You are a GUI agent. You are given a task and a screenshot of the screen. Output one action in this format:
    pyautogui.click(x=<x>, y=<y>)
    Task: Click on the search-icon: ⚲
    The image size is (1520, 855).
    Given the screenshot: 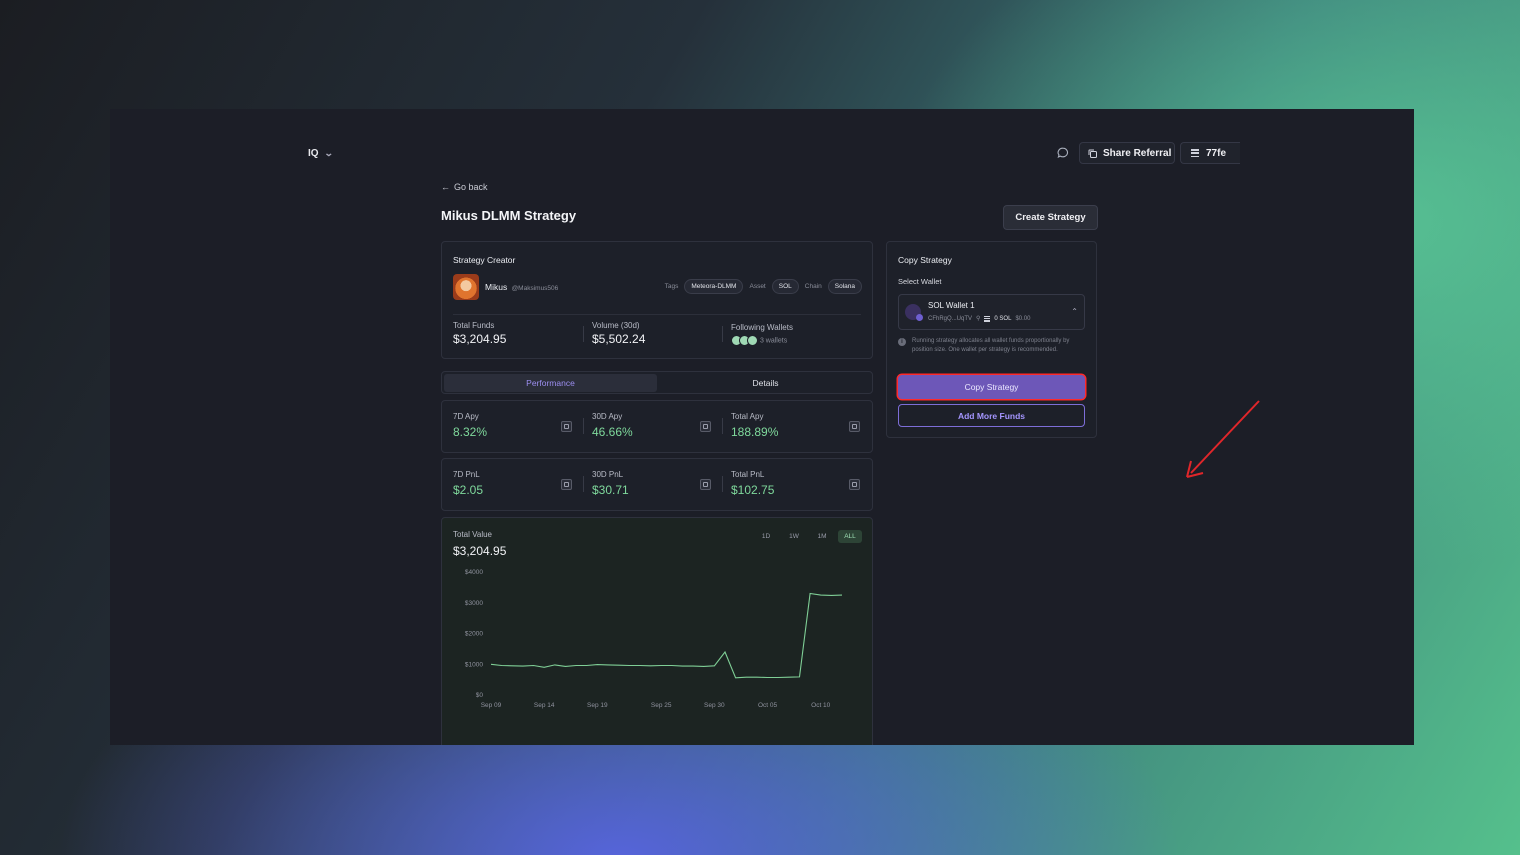 What is the action you would take?
    pyautogui.click(x=978, y=318)
    